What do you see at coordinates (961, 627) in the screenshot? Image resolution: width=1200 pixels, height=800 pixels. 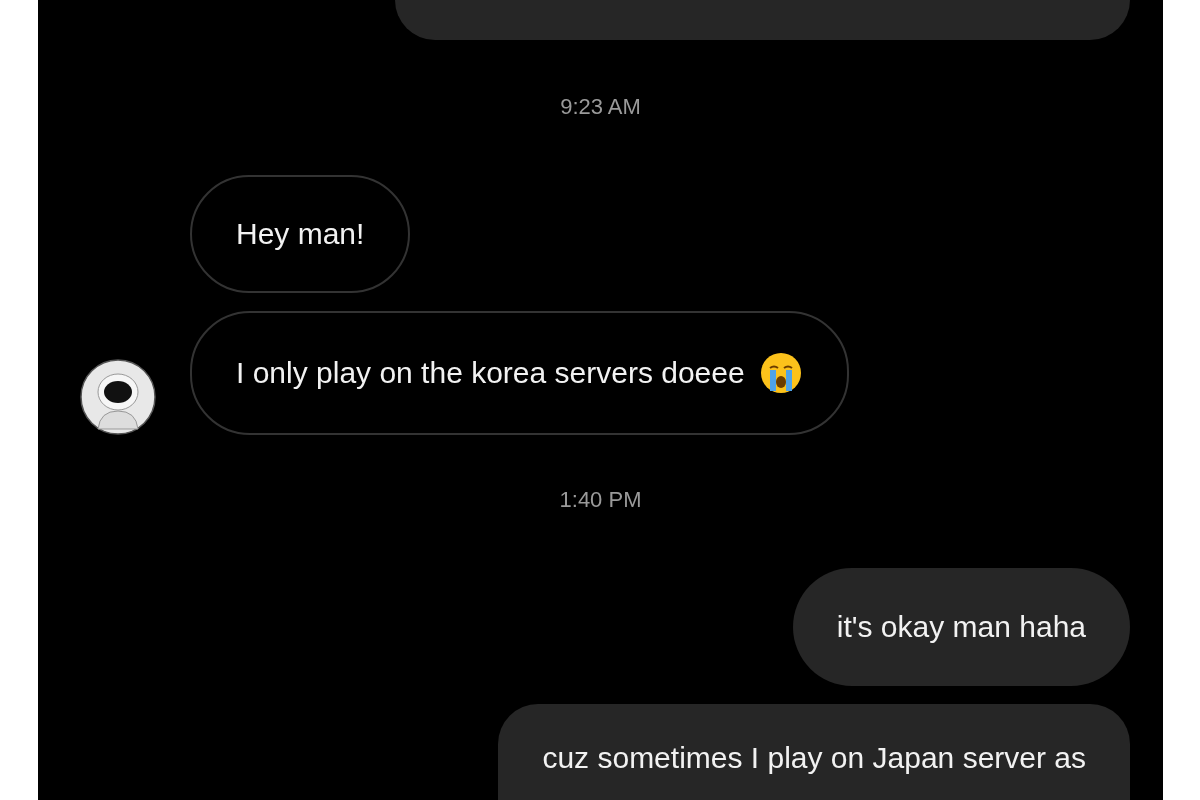 I see `message-bubble: it's okay man haha` at bounding box center [961, 627].